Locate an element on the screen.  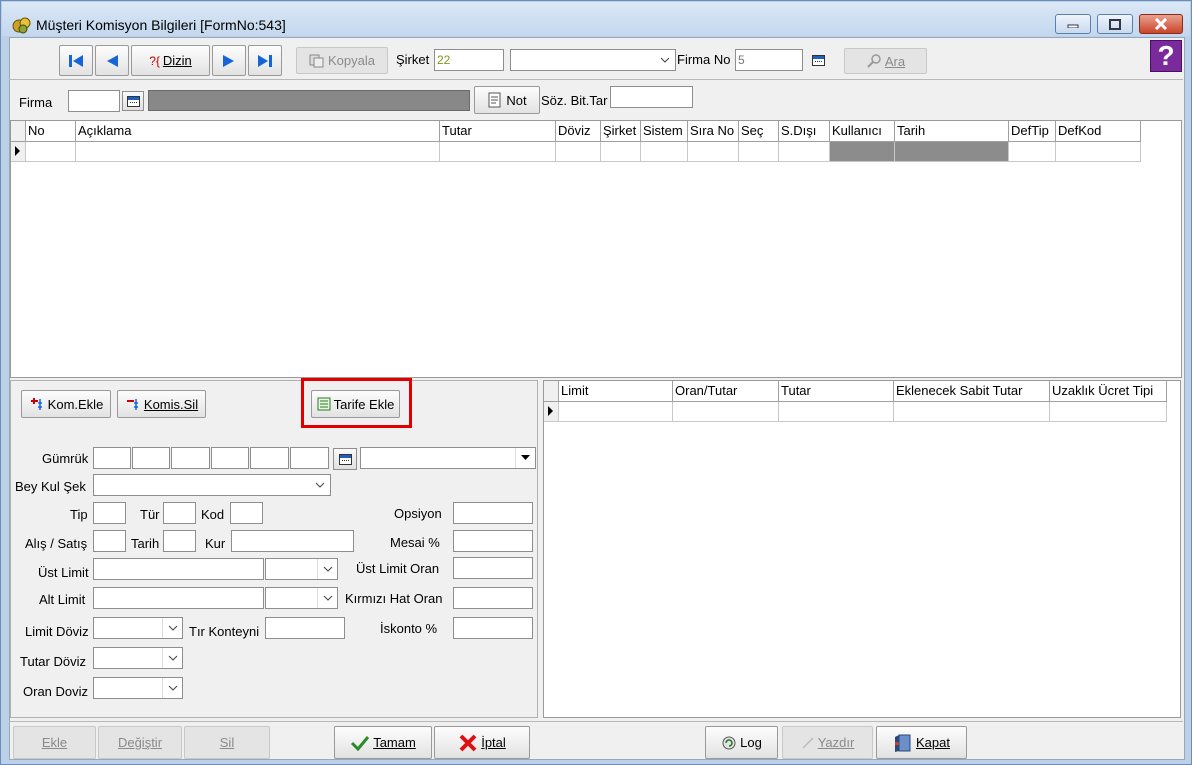
ust-limit-currency-combo is located at coordinates (301, 569).